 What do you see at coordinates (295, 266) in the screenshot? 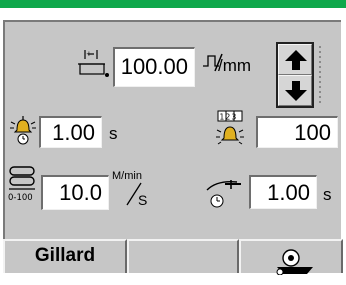
I see `conveyor-gear-icon` at bounding box center [295, 266].